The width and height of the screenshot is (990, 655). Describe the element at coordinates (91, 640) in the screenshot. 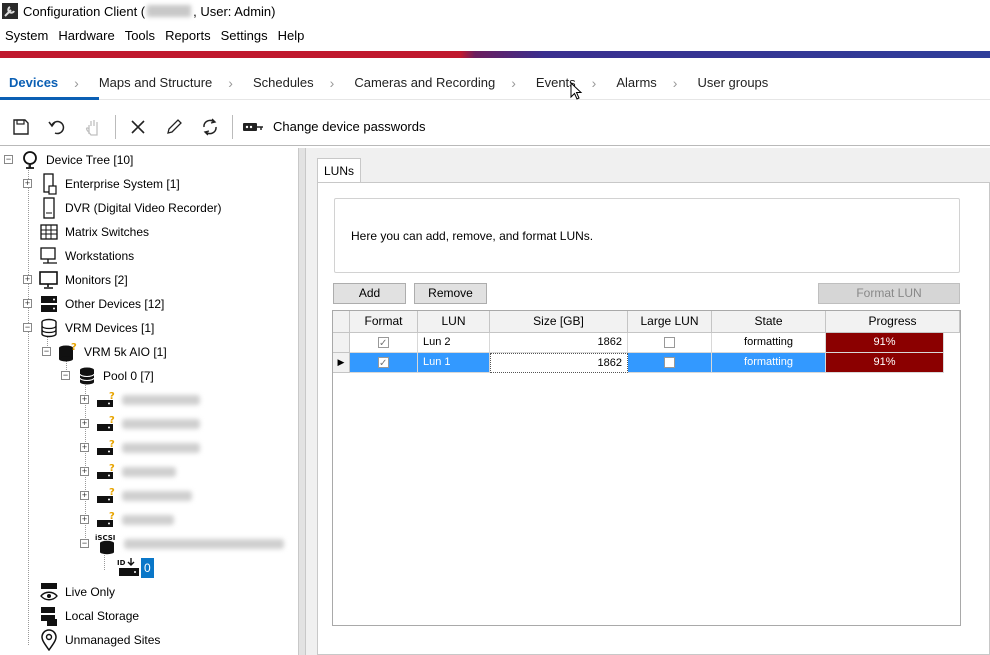

I see `tree-item-unmanaged-sites: Unmanaged Sites` at that location.